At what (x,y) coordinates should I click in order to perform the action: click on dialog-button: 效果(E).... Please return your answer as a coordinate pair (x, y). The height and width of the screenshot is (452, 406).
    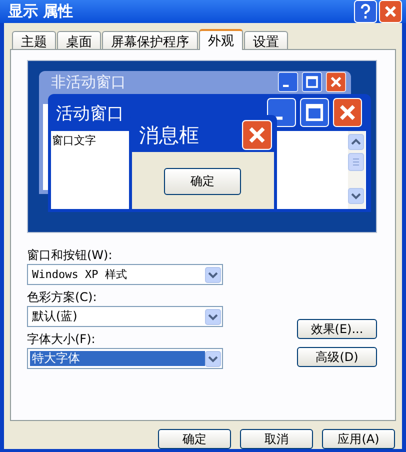
    Looking at the image, I should click on (337, 329).